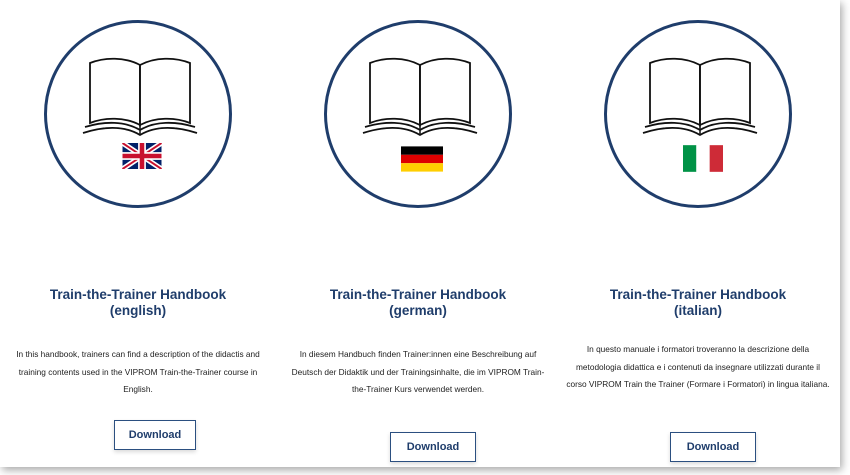 The image size is (850, 475). I want to click on italy-flag-icon, so click(703, 158).